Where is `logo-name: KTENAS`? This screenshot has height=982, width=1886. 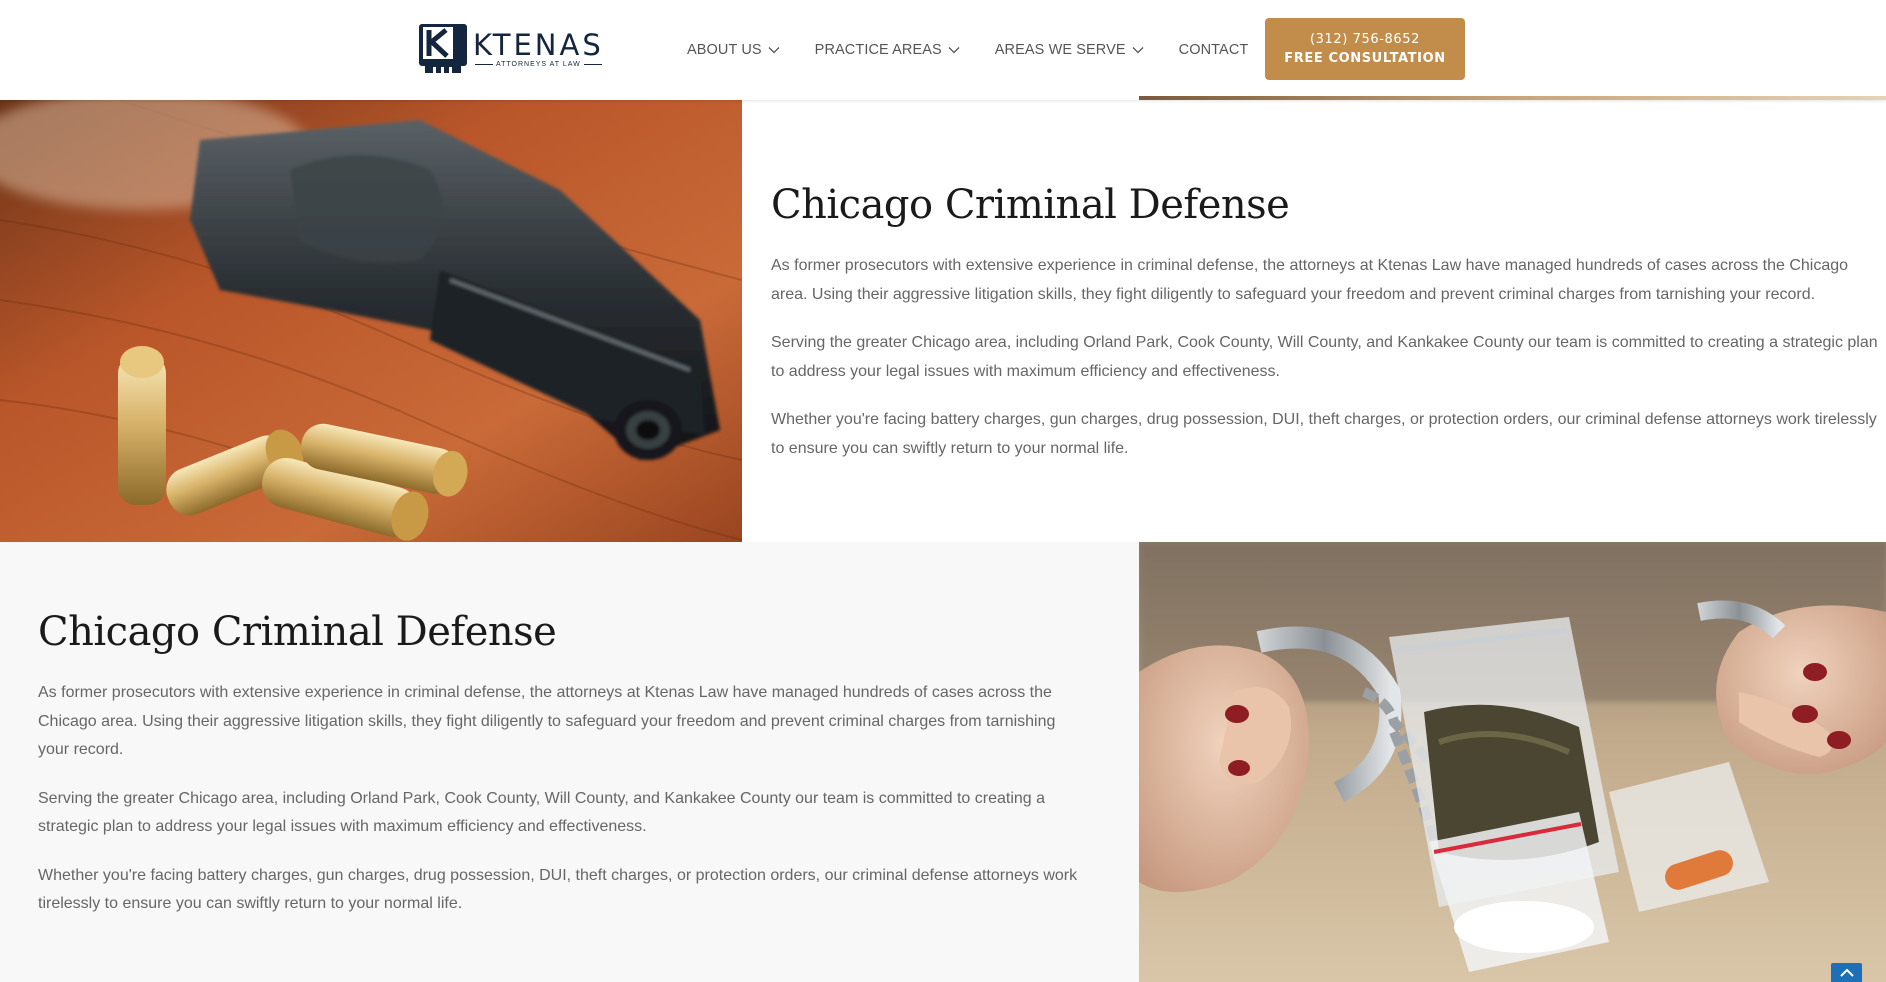 logo-name: KTENAS is located at coordinates (538, 45).